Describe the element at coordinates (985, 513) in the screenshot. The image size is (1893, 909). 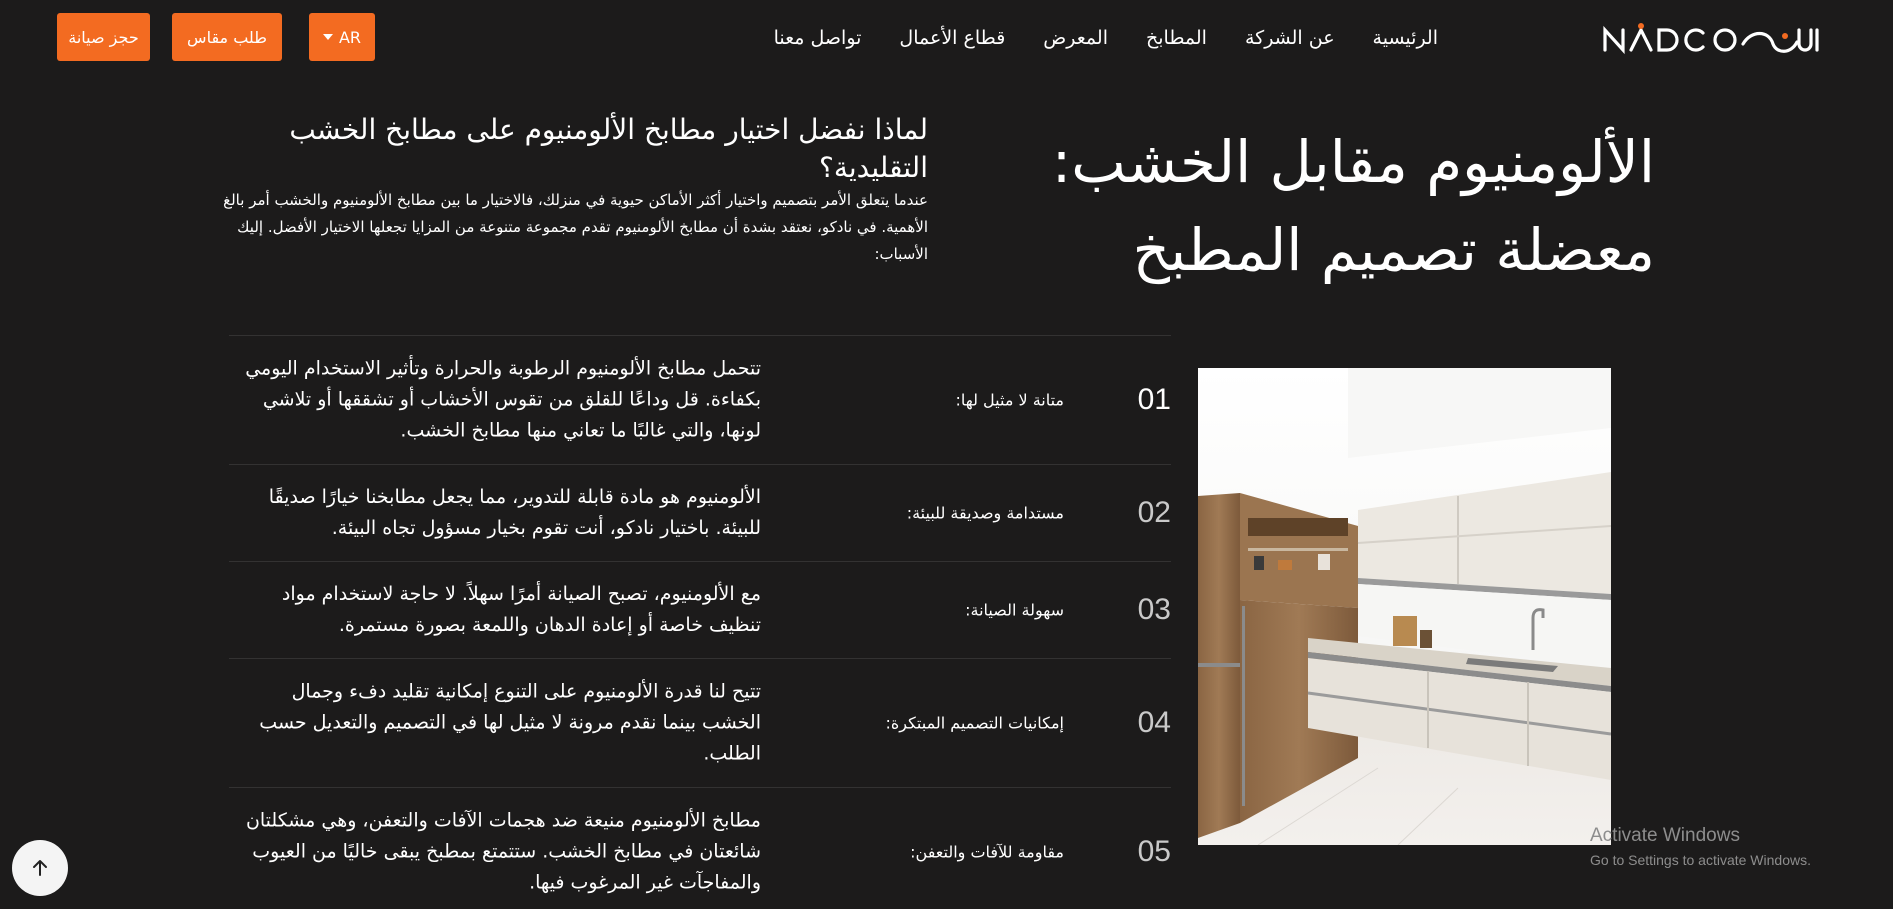
I see `feature-label: مستدامة وصديقة للبيئة:` at that location.